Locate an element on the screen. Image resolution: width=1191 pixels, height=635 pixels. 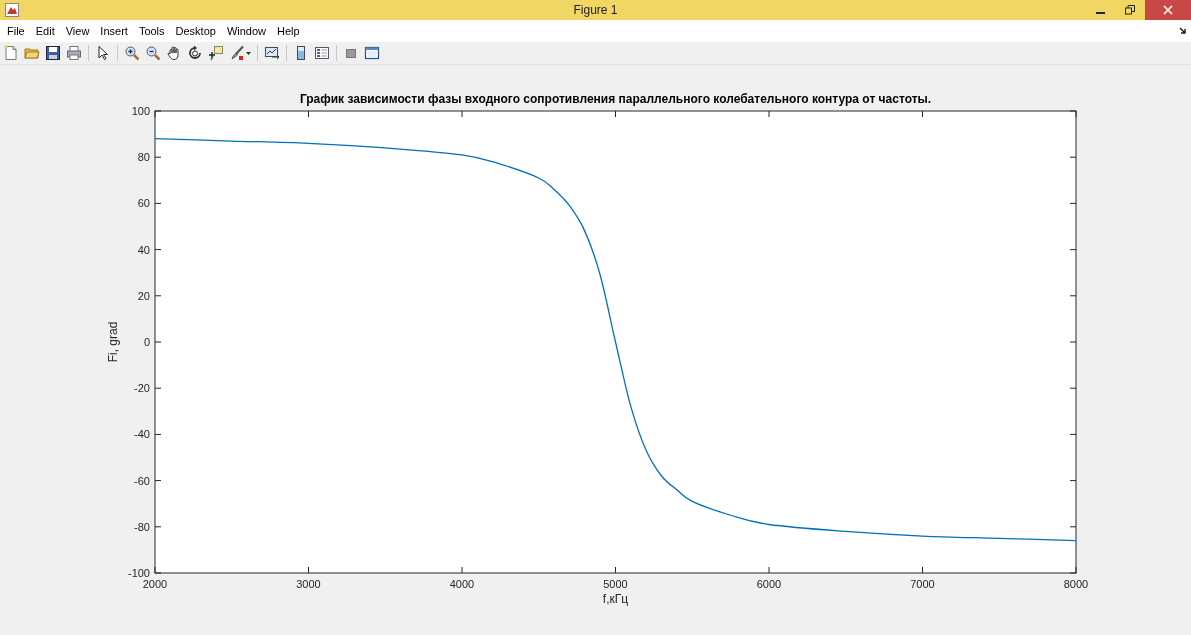
menu-item: Window is located at coordinates (246, 31).